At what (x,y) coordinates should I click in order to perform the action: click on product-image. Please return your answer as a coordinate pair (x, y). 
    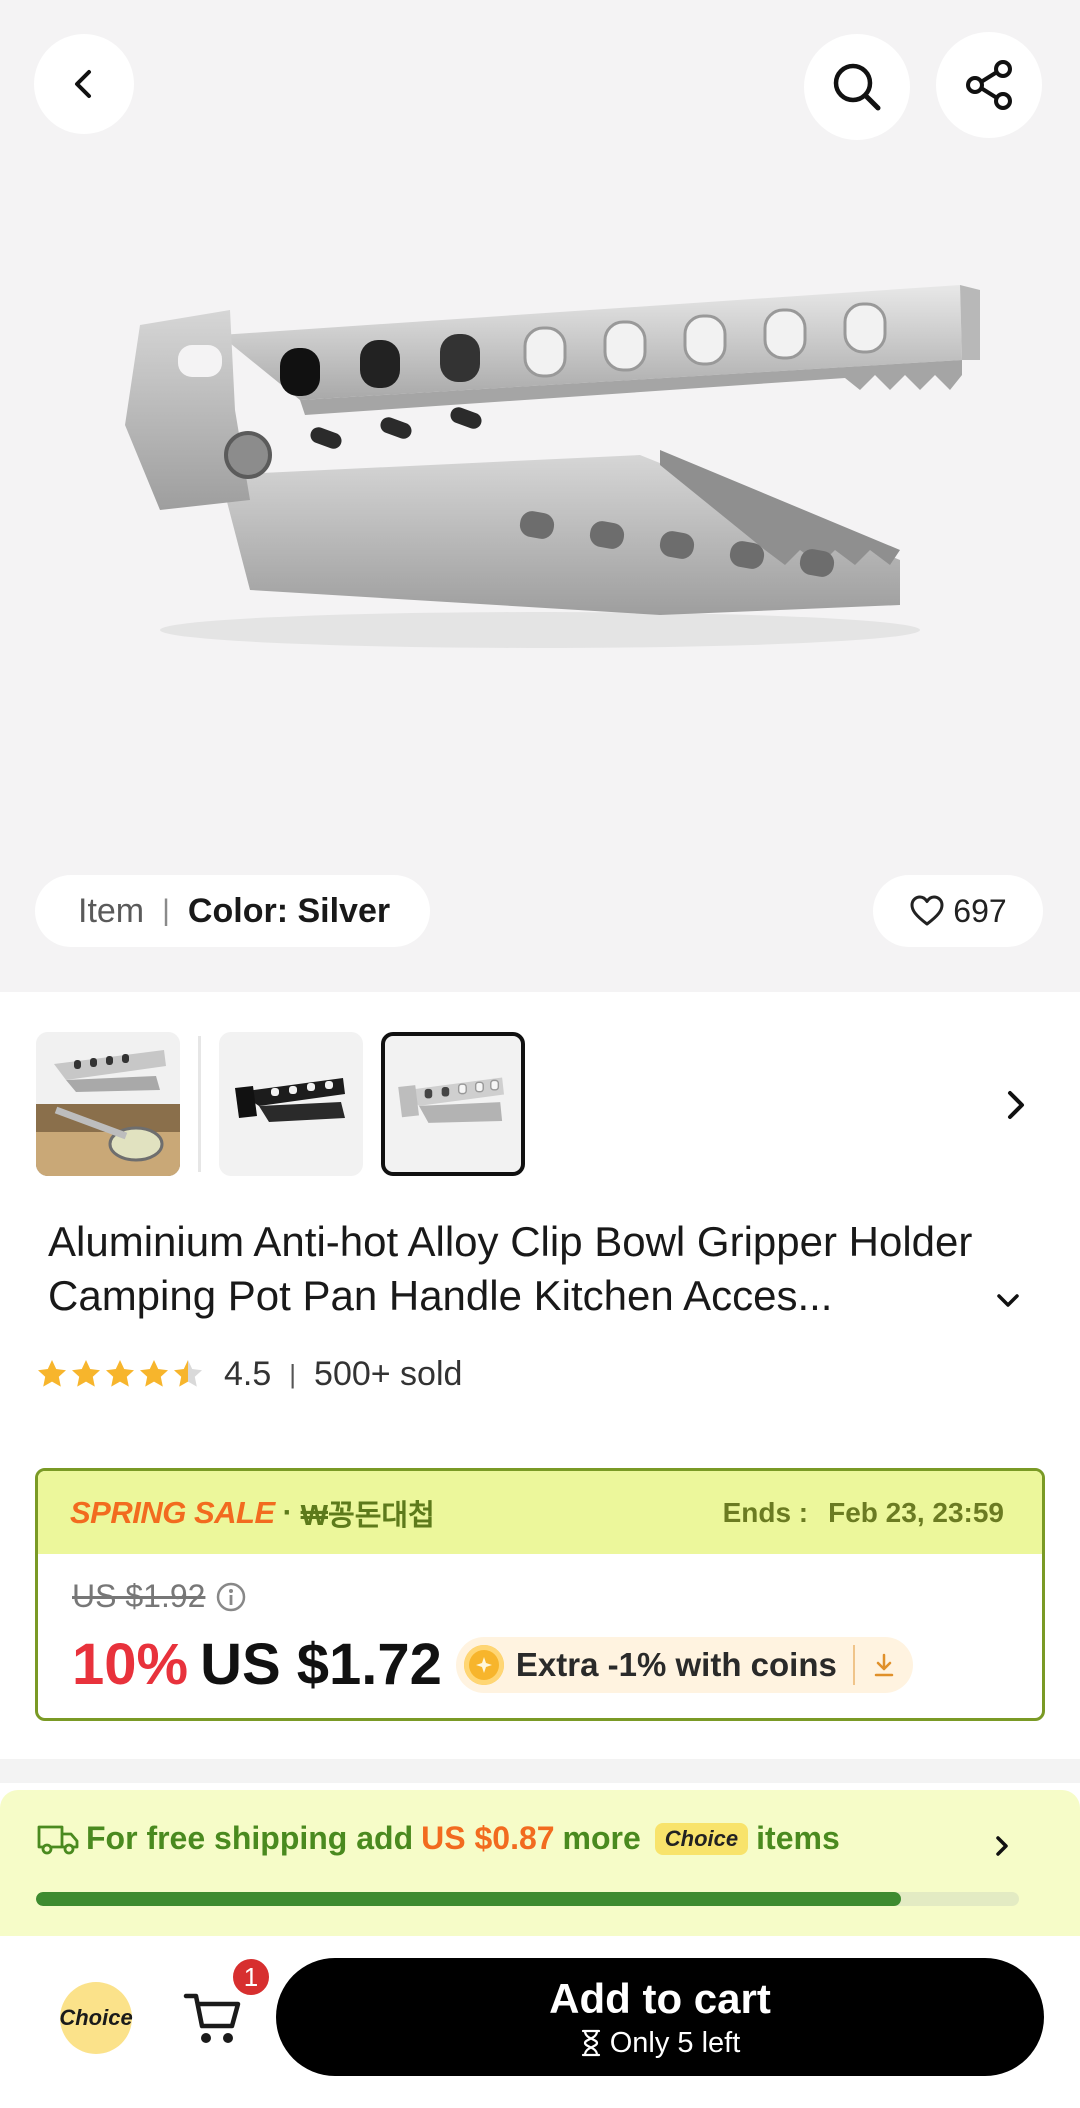
    Looking at the image, I should click on (552, 466).